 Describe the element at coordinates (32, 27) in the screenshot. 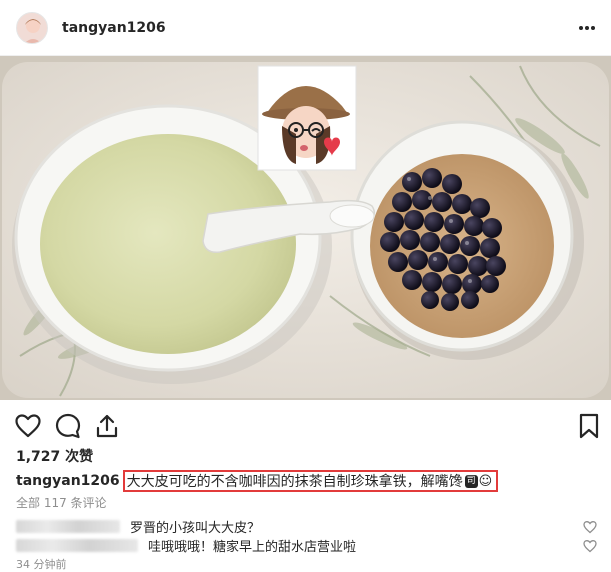

I see `user-avatar-icon` at that location.